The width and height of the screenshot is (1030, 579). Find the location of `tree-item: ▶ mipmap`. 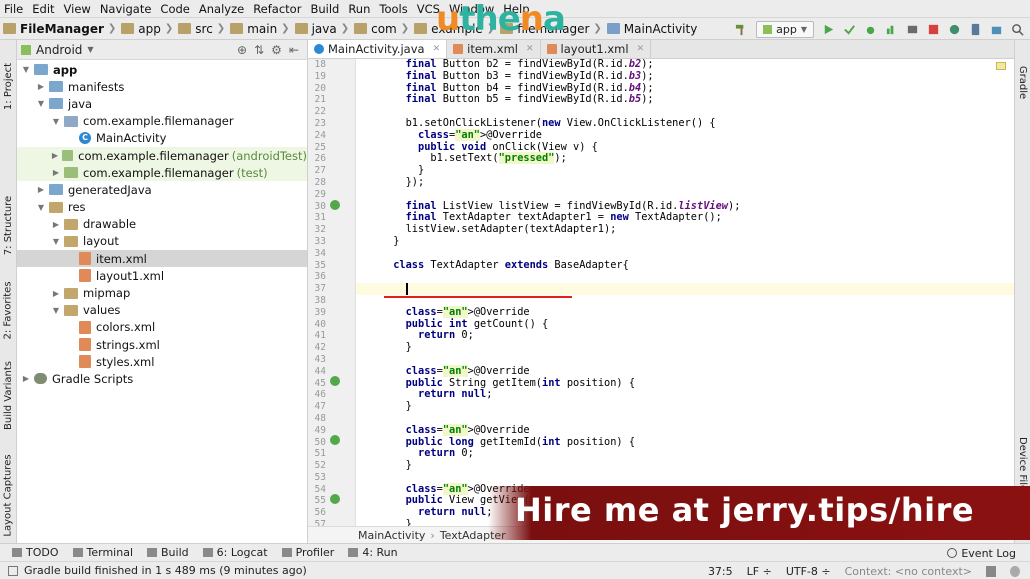

tree-item: ▶ mipmap is located at coordinates (162, 292).